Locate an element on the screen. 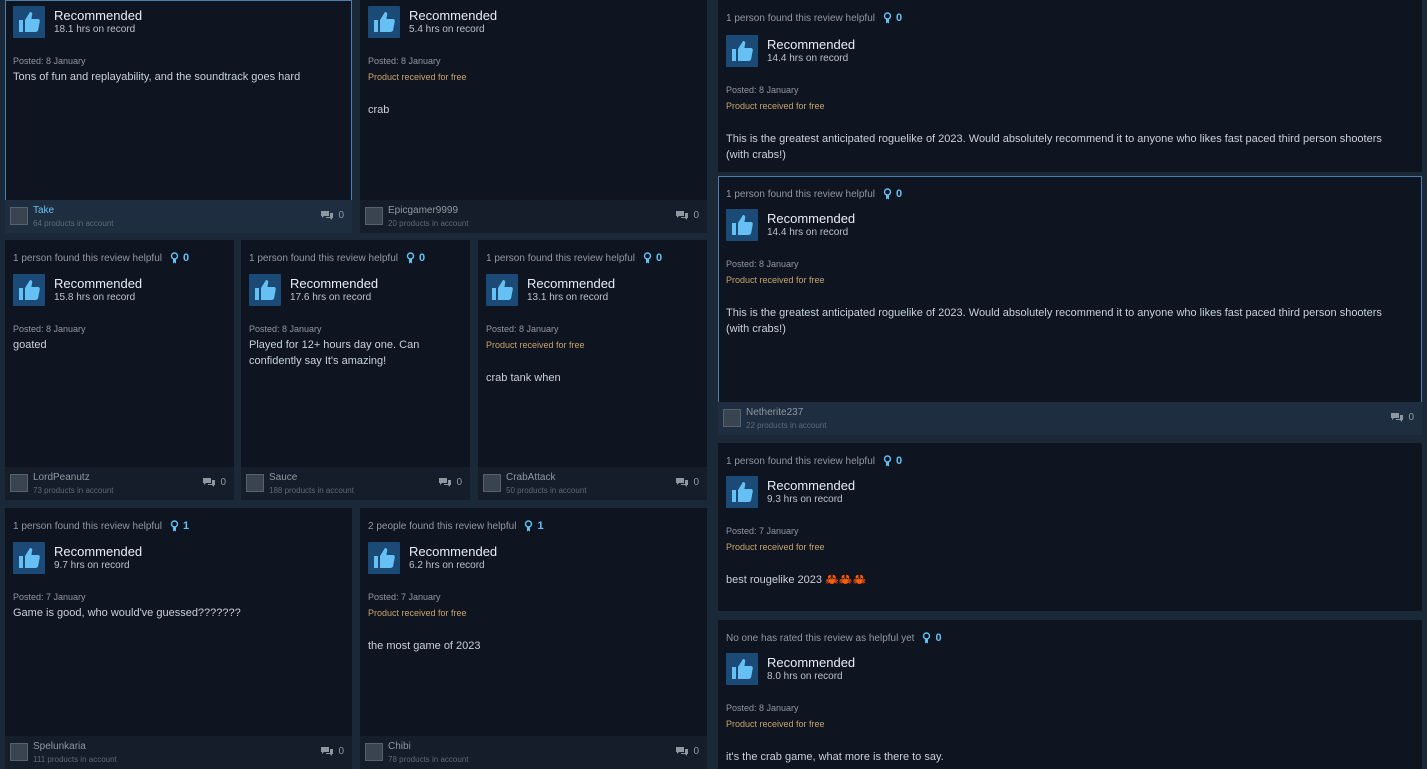  hours-on-record: 5.4 hrs on record is located at coordinates (447, 29).